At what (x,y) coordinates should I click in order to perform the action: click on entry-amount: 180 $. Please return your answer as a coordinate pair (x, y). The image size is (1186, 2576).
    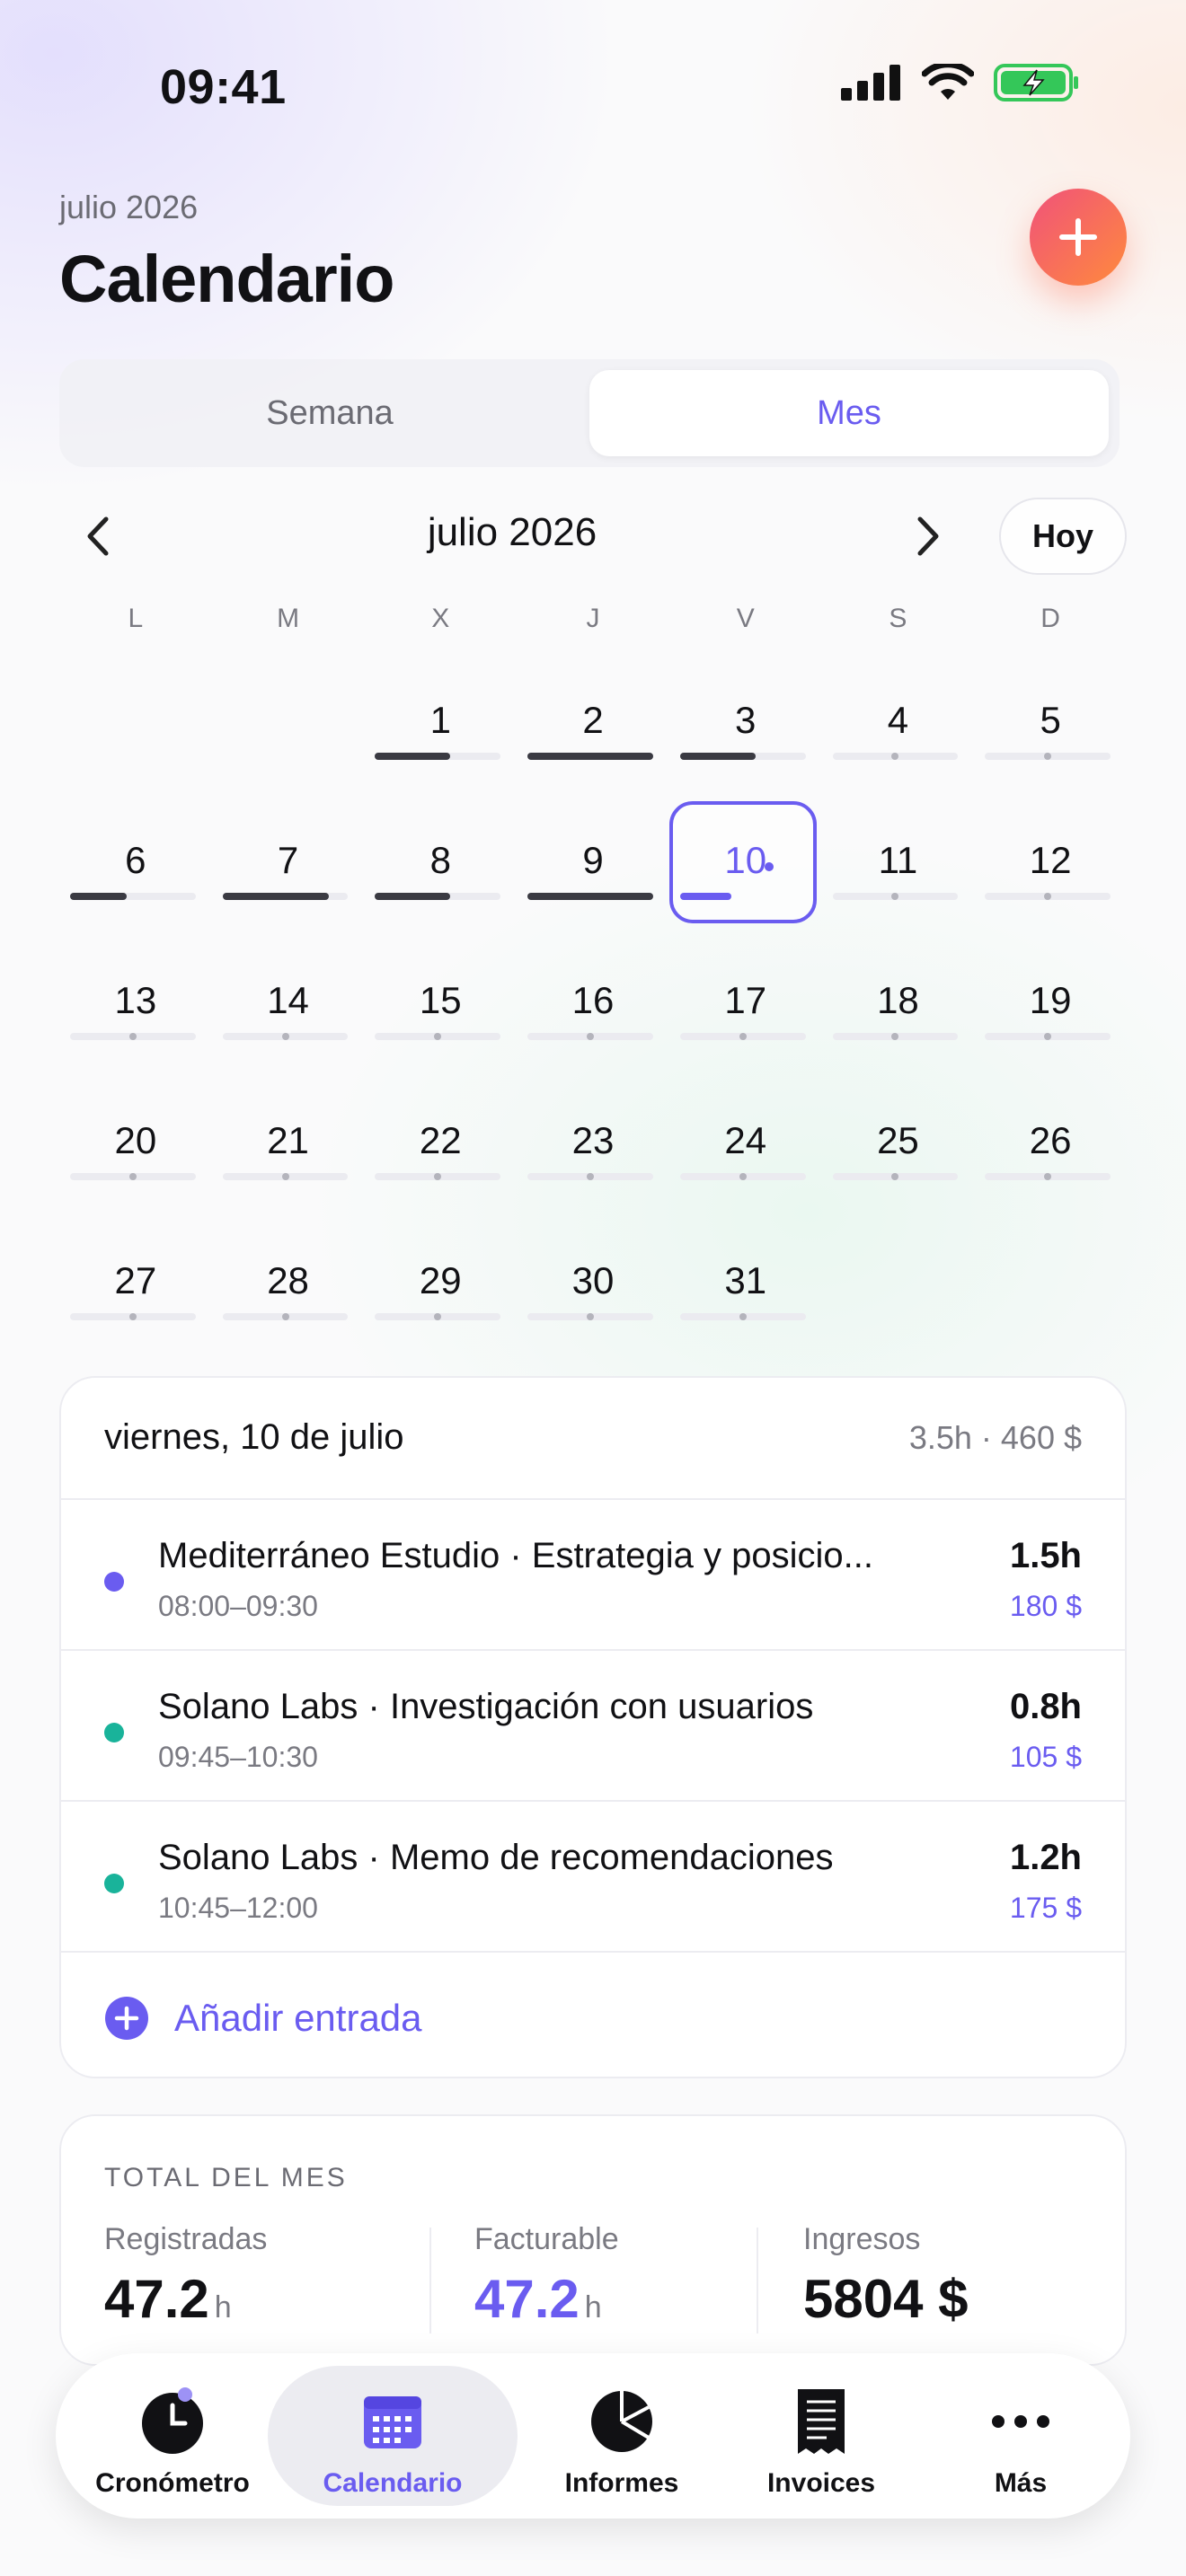
    Looking at the image, I should click on (1045, 1606).